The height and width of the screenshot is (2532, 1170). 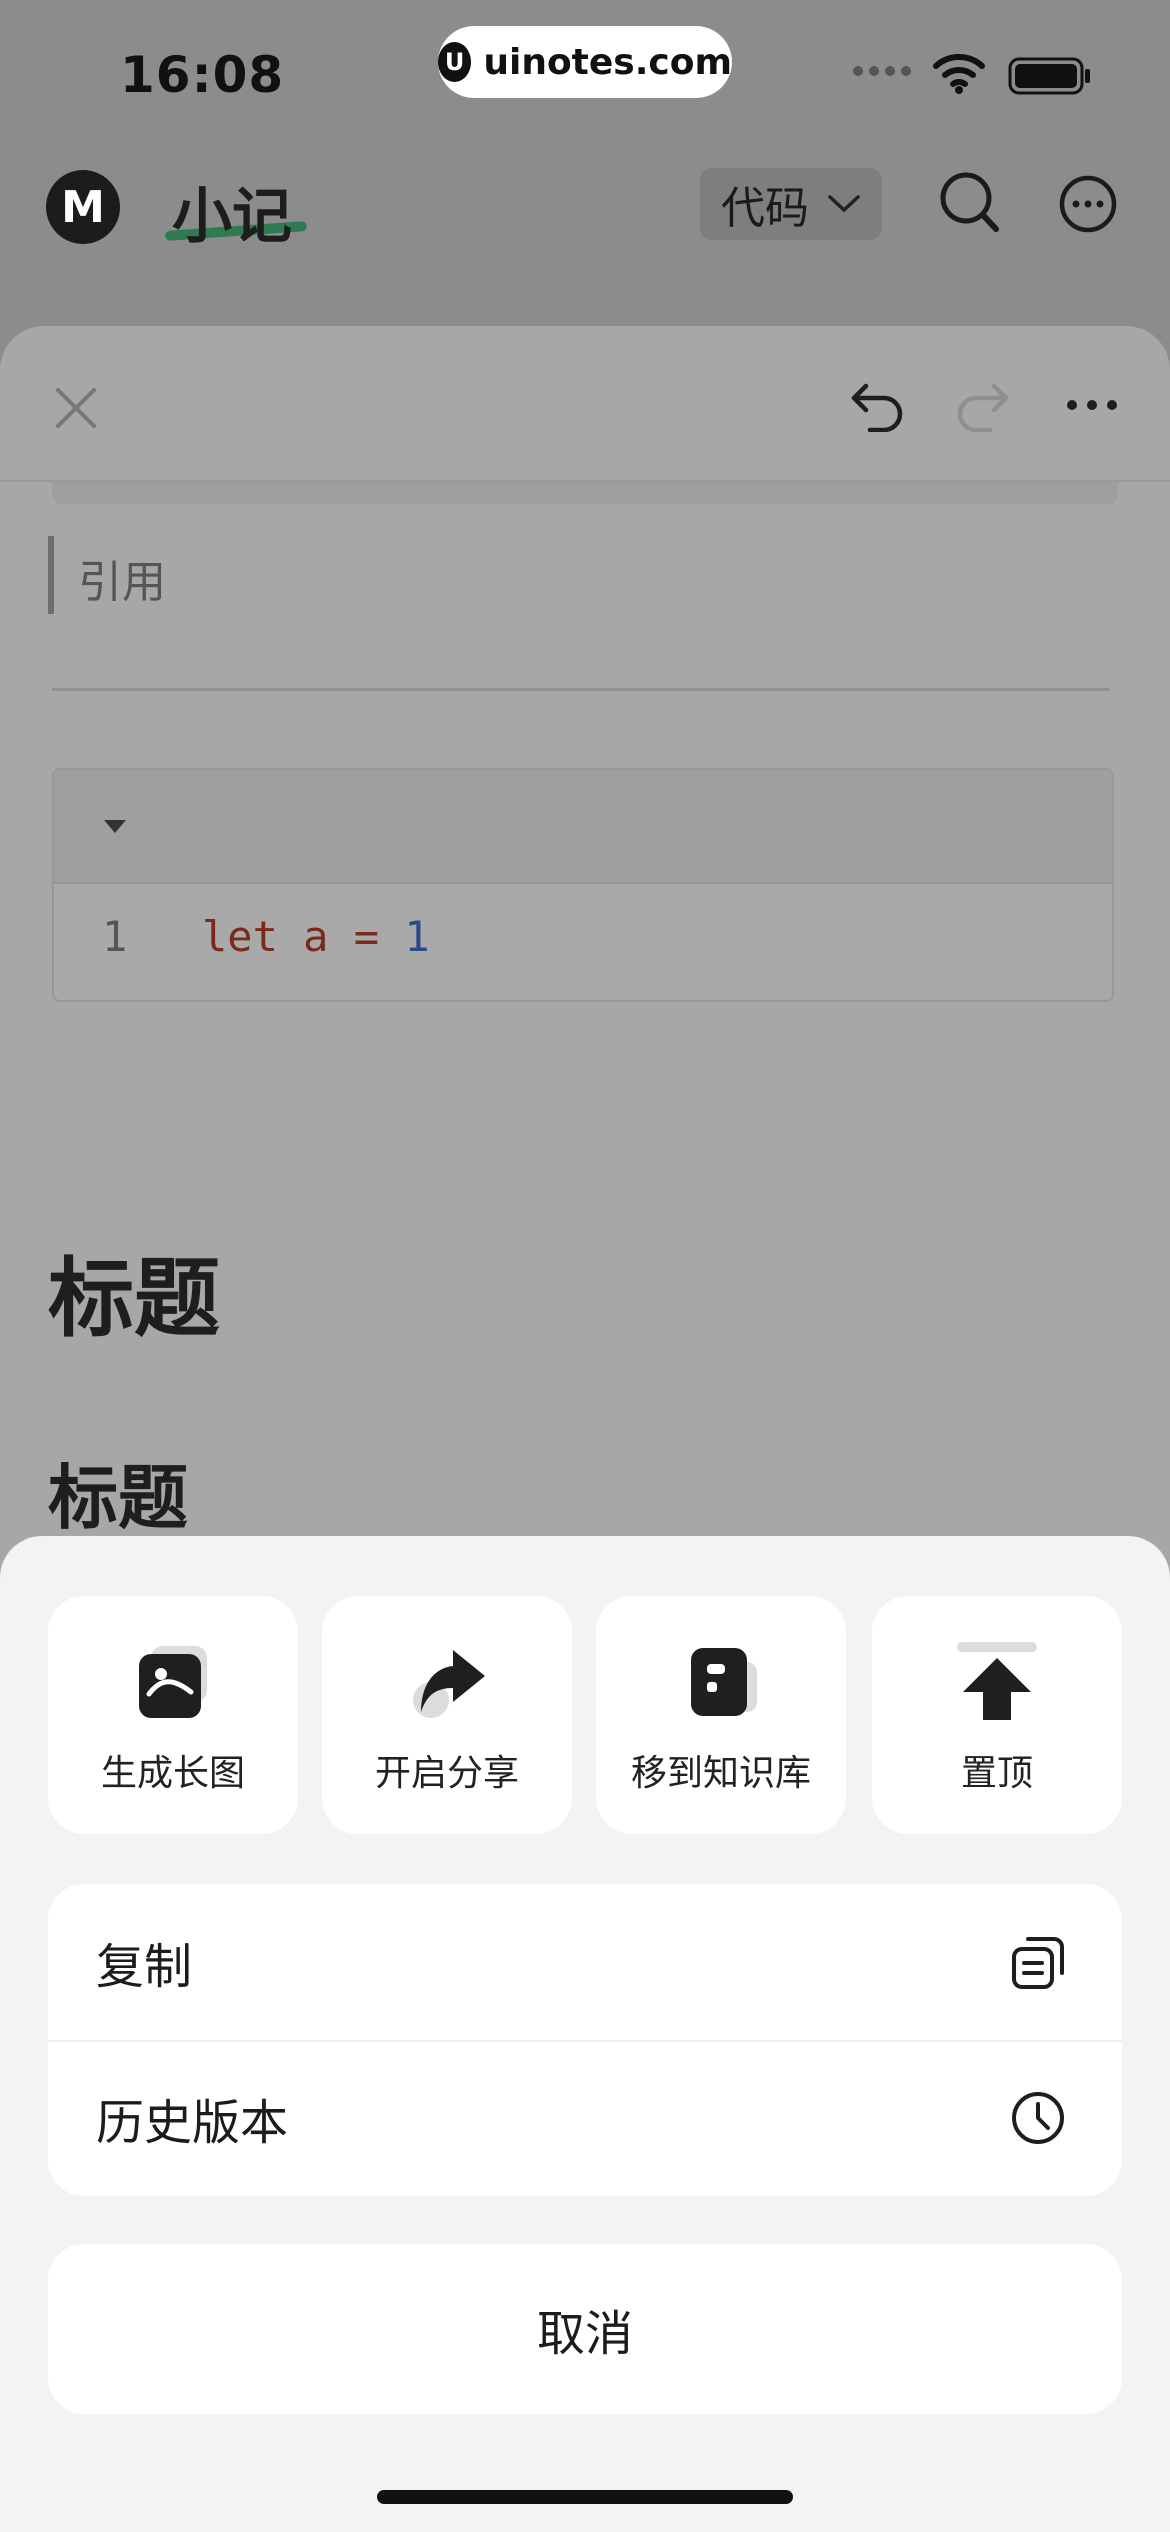 I want to click on more-horizontal-icon, so click(x=1092, y=405).